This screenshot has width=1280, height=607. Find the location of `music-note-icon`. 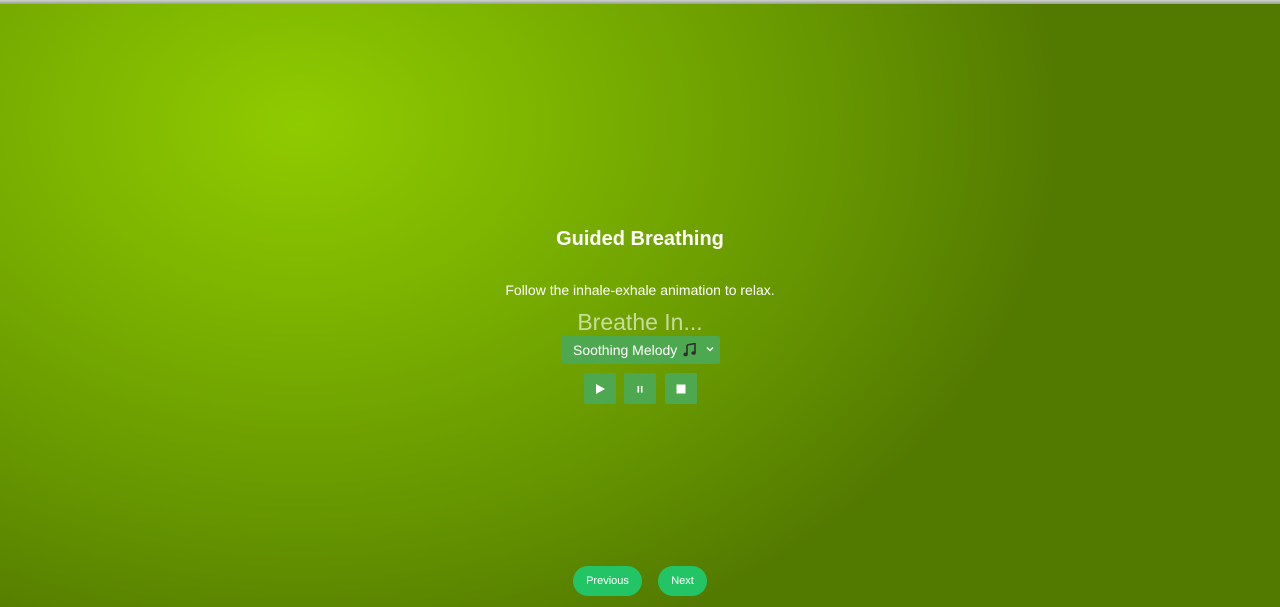

music-note-icon is located at coordinates (690, 350).